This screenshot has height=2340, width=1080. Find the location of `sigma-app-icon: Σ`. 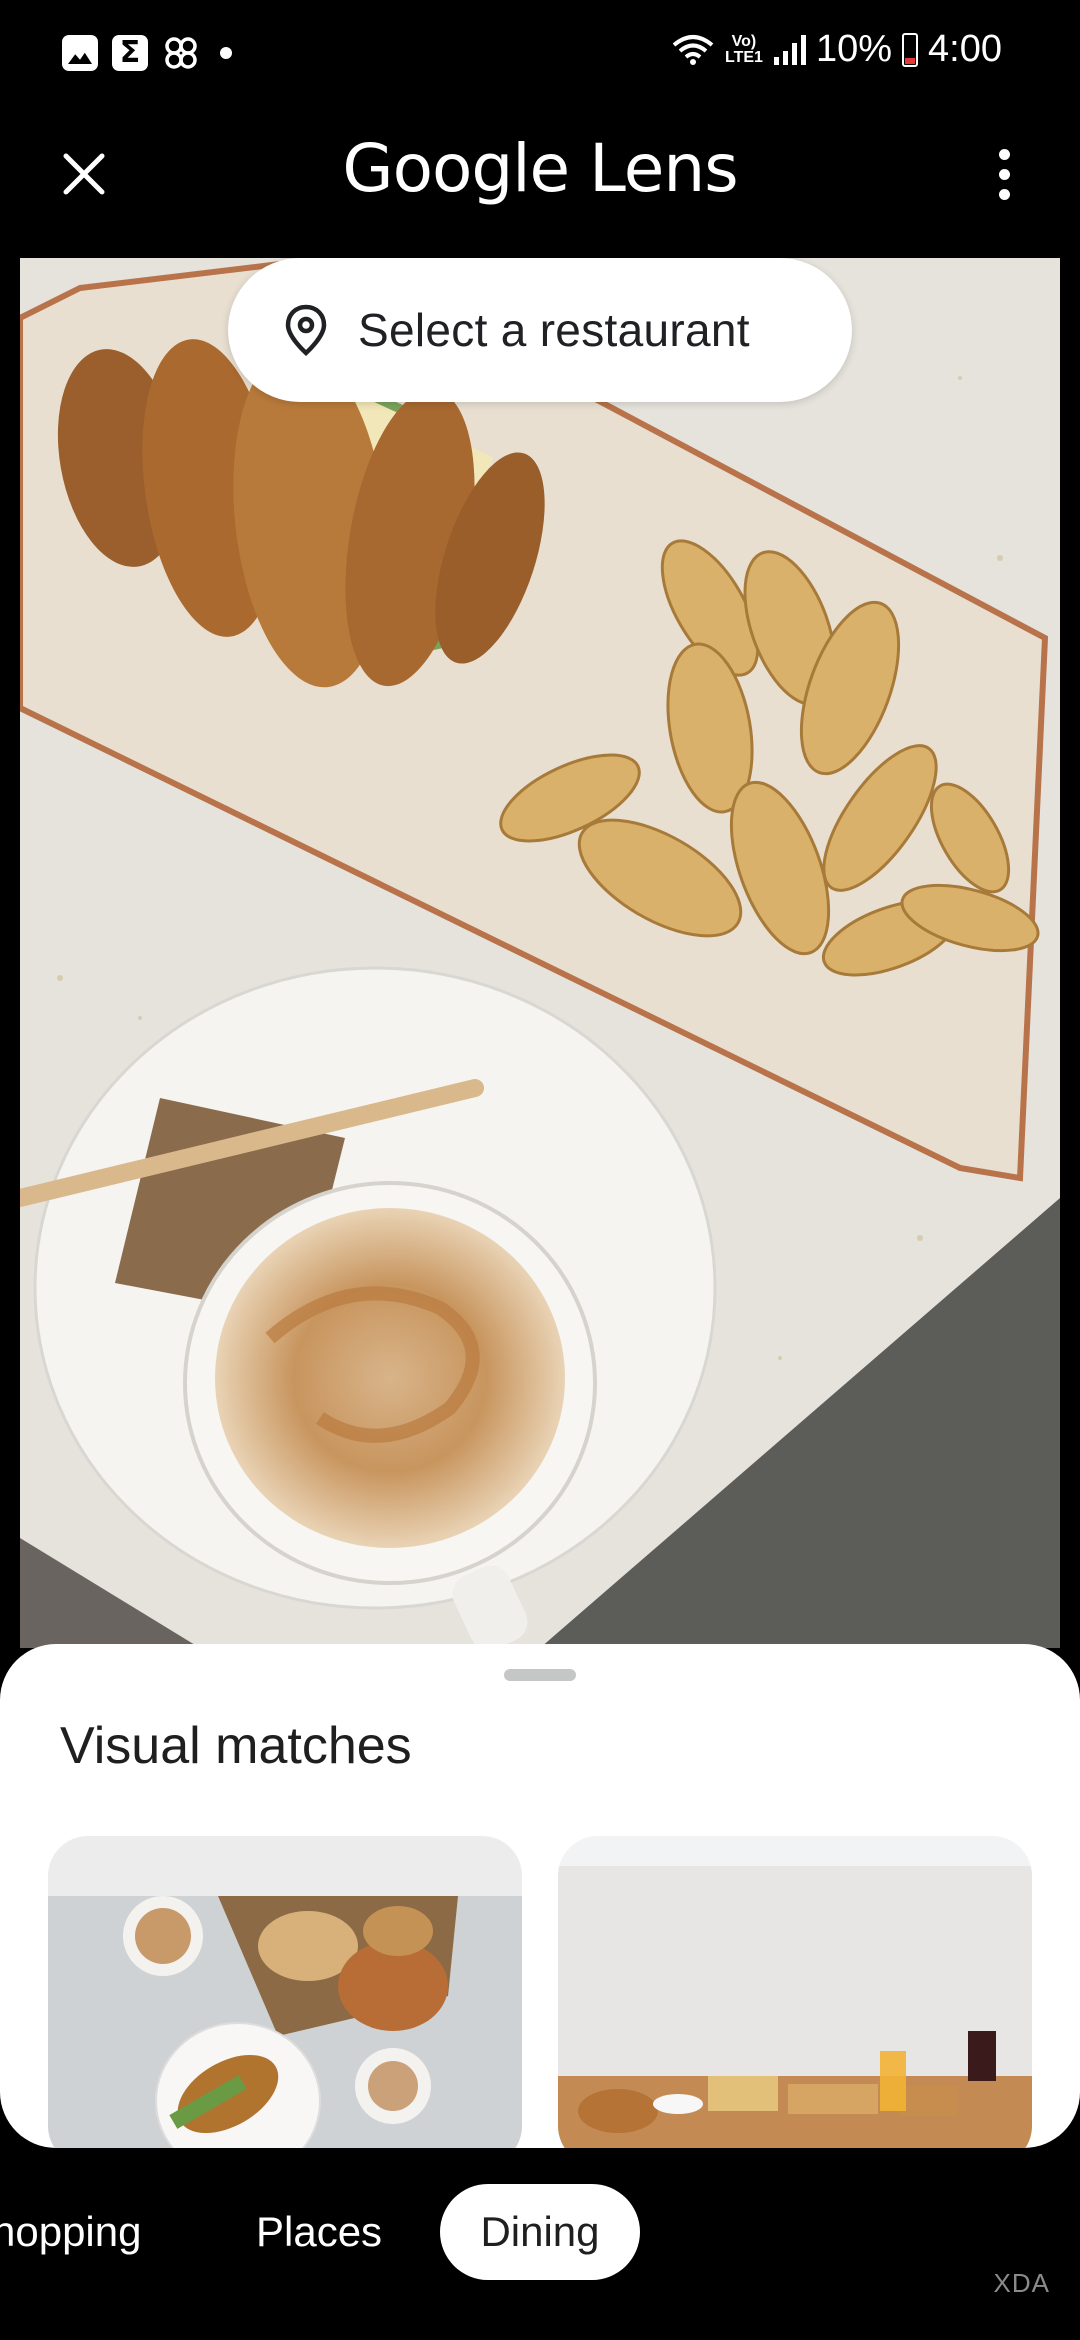

sigma-app-icon: Σ is located at coordinates (130, 53).